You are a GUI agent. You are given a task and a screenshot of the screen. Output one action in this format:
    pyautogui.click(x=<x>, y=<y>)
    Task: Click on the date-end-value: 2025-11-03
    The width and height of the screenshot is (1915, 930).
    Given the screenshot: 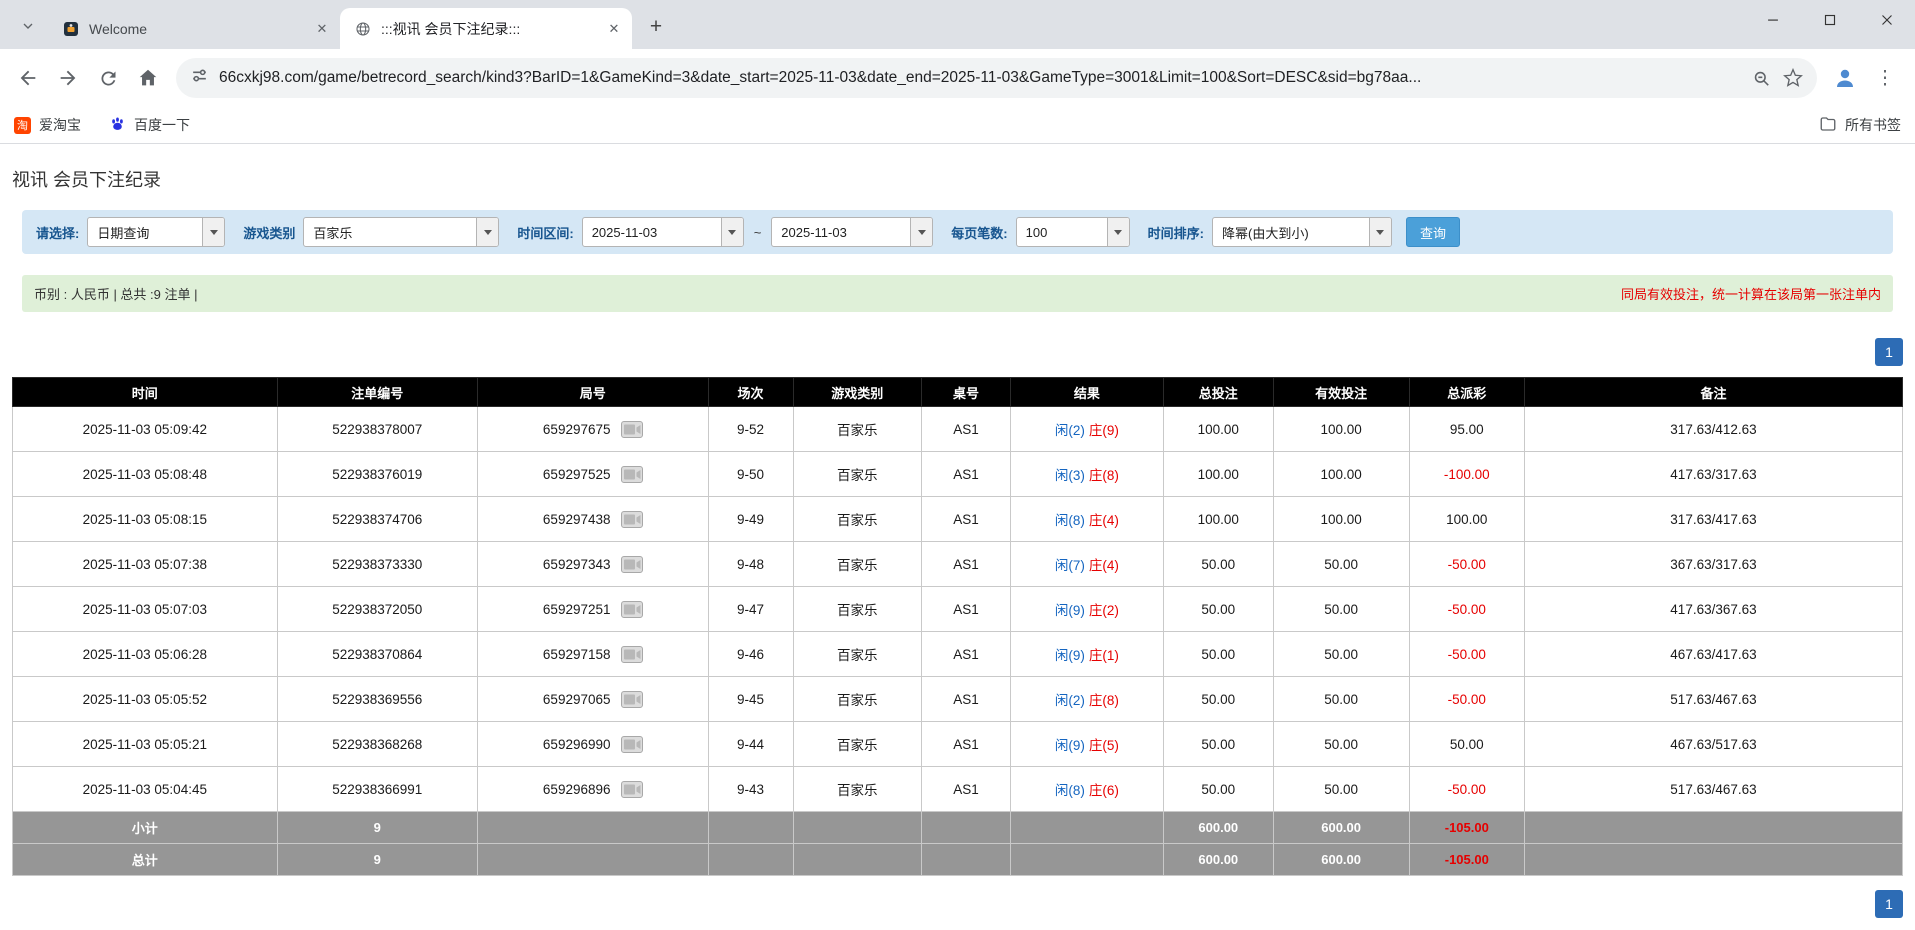 What is the action you would take?
    pyautogui.click(x=814, y=232)
    